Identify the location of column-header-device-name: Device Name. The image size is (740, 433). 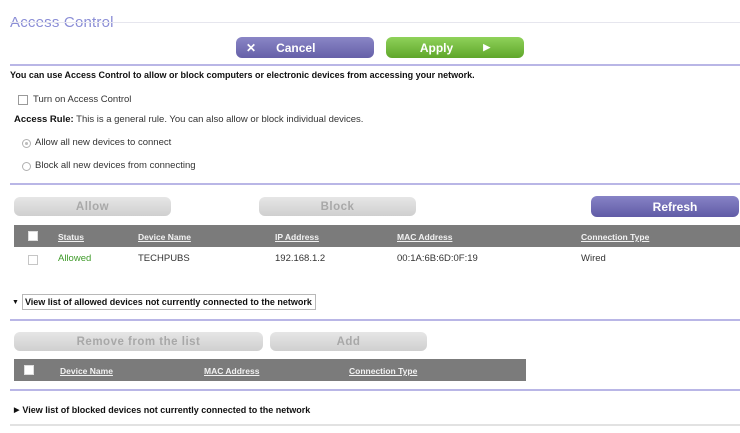
(164, 237).